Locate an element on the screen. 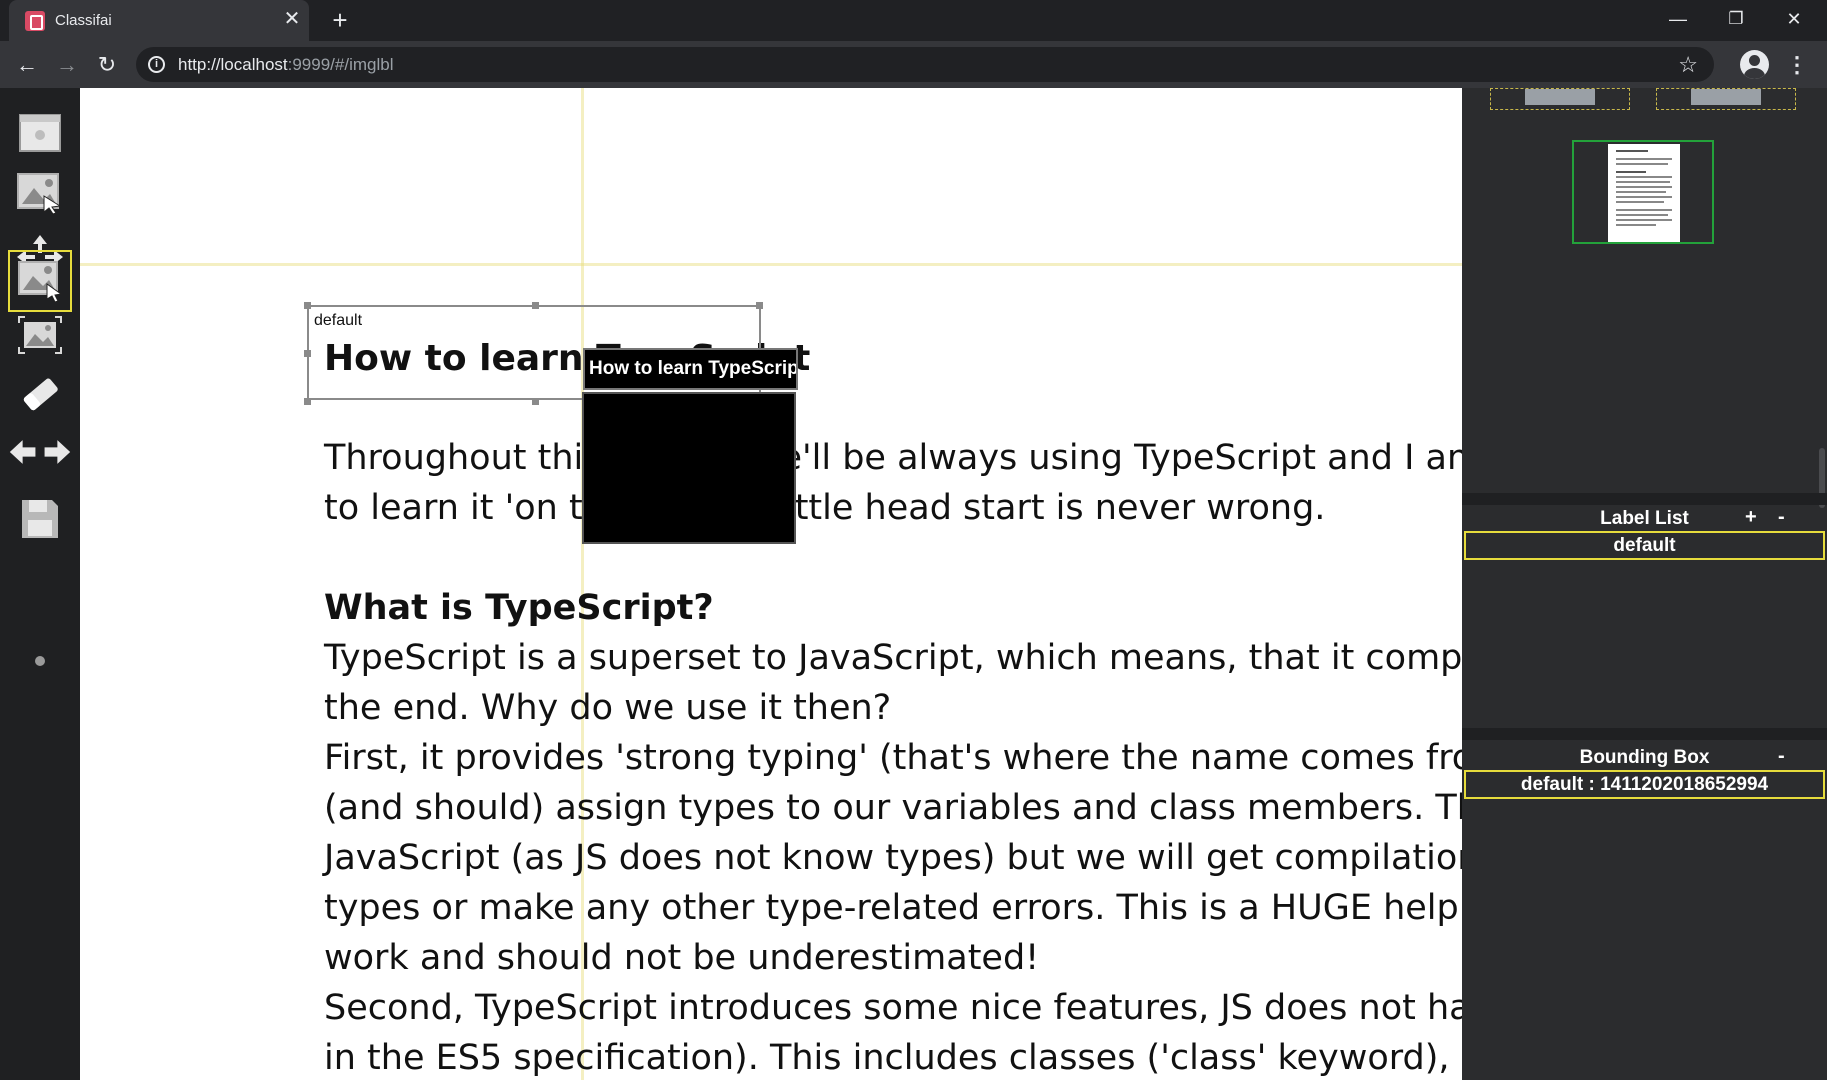 The height and width of the screenshot is (1080, 1827). open-folder-tool is located at coordinates (40, 133).